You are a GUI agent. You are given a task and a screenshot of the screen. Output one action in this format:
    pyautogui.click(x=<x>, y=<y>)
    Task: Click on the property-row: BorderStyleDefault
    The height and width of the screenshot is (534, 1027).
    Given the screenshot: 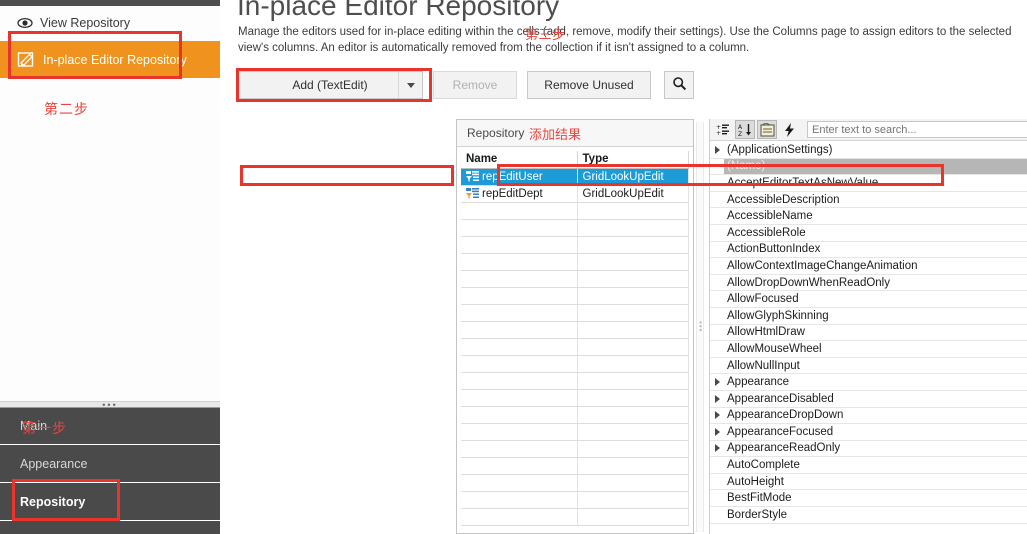 What is the action you would take?
    pyautogui.click(x=868, y=515)
    